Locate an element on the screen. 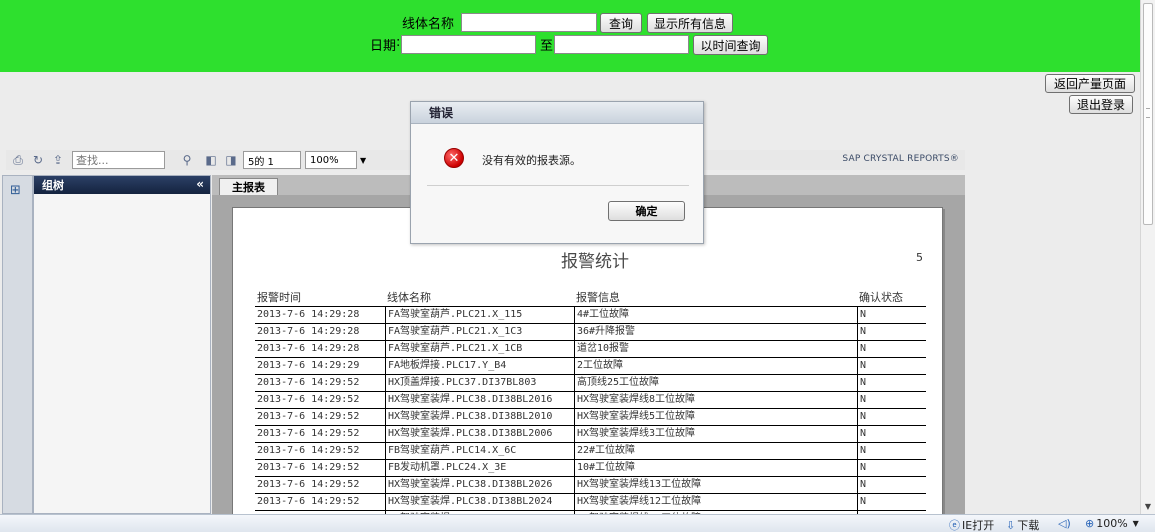 The image size is (1155, 532). dialog-divider is located at coordinates (558, 185).